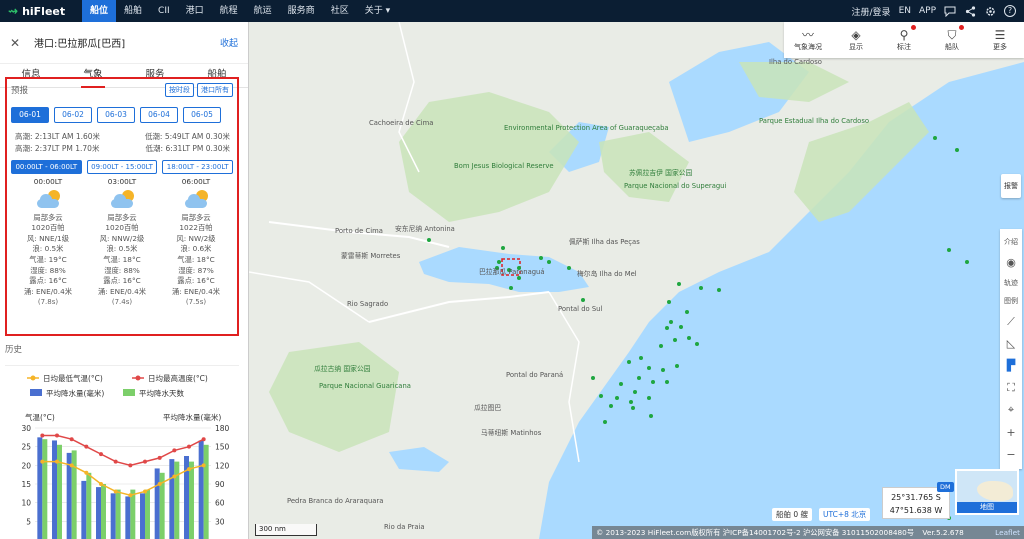 This screenshot has width=1024, height=539. Describe the element at coordinates (856, 40) in the screenshot. I see `display-tool: ◈ 显示` at that location.